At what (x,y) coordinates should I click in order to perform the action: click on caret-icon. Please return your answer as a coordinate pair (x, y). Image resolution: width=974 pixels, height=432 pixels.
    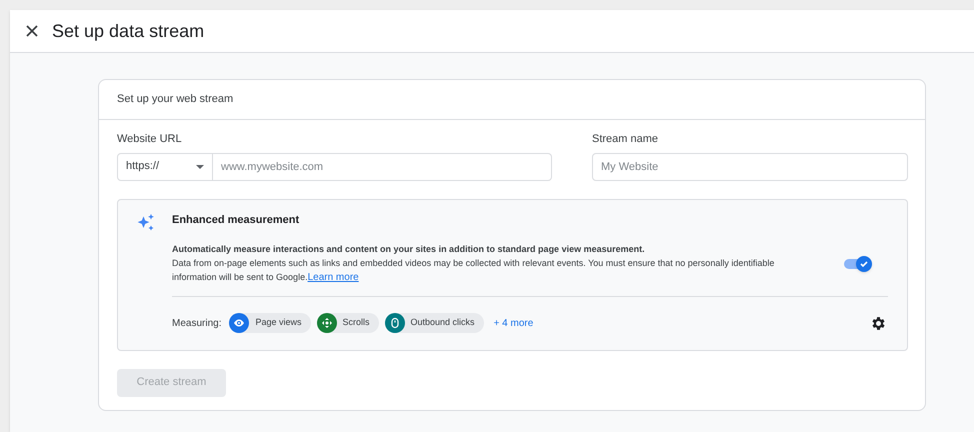
    Looking at the image, I should click on (200, 166).